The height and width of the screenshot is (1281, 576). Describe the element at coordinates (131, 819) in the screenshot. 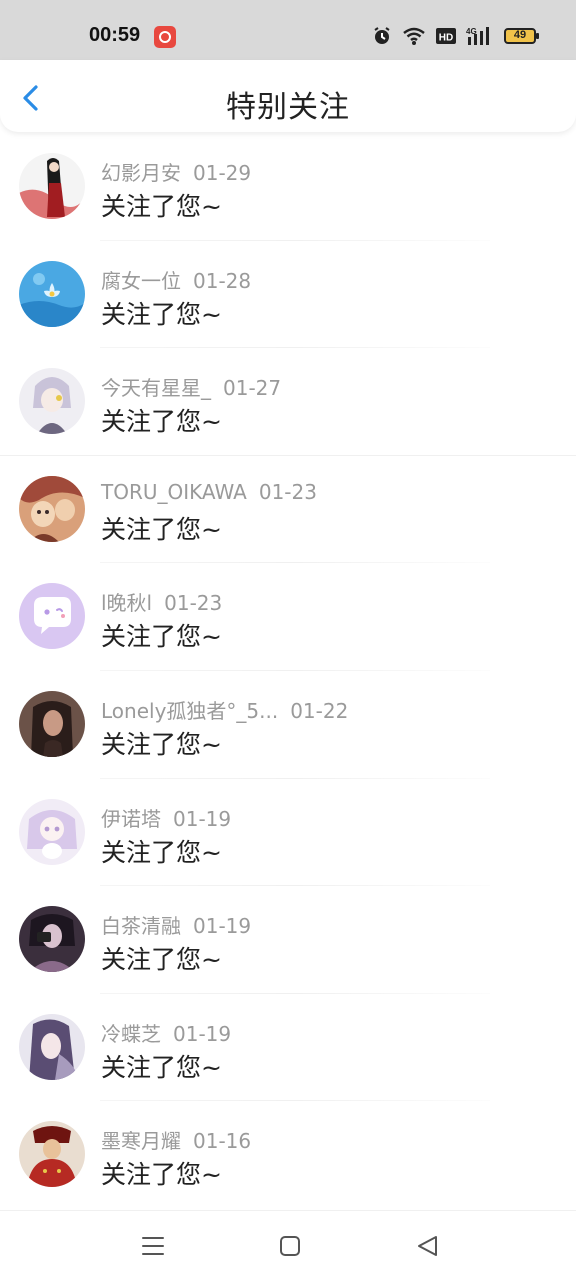

I see `user-name: 伊诺塔` at that location.